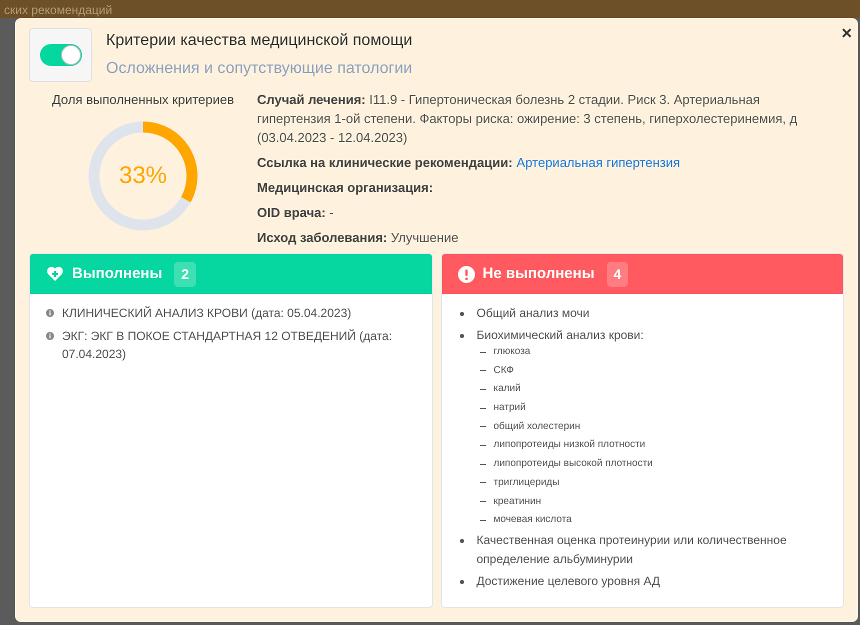  I want to click on heart-plus-icon, so click(55, 274).